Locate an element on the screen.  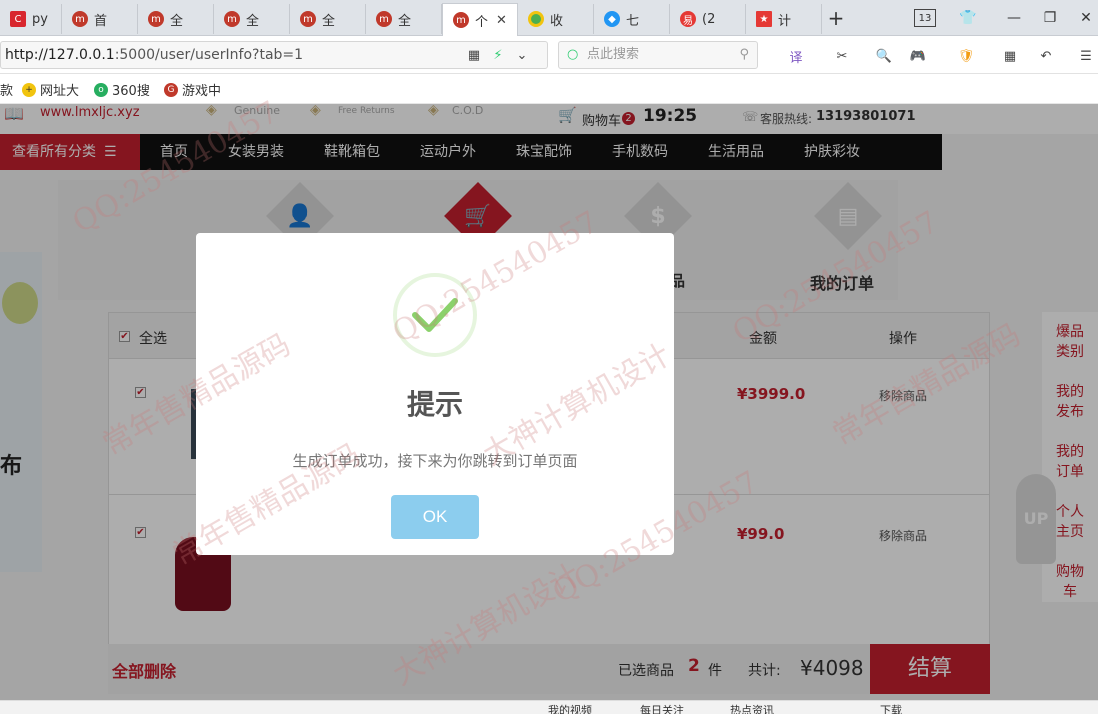
browser-tab: ★ 计 is located at coordinates (784, 19).